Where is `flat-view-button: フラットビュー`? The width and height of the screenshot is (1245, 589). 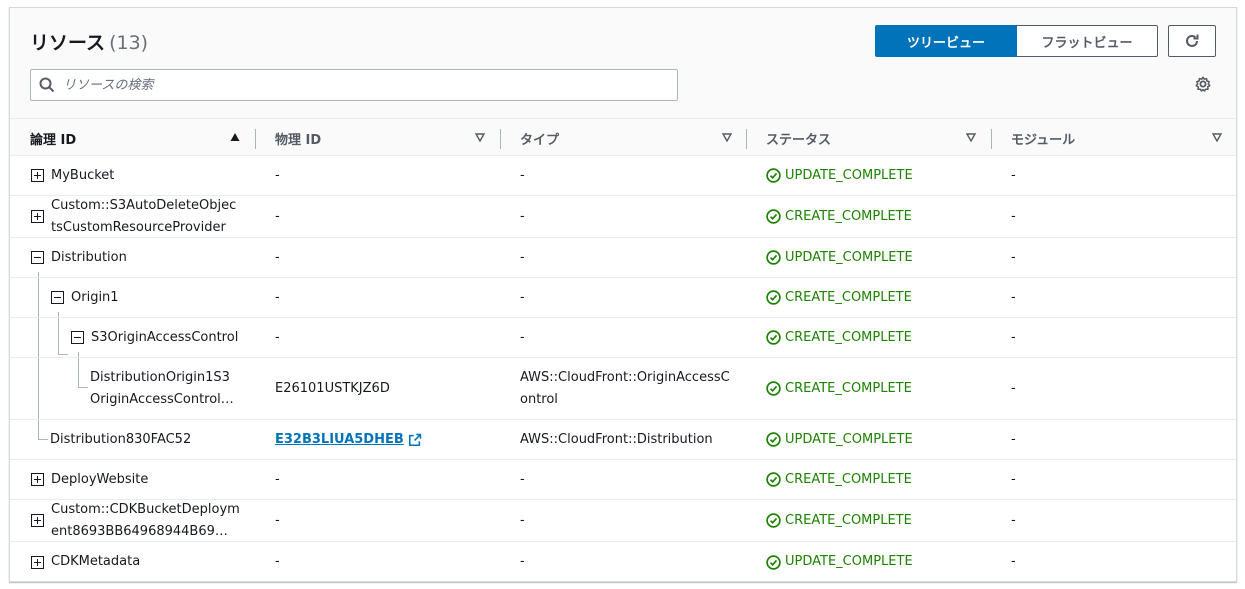 flat-view-button: フラットビュー is located at coordinates (1087, 41).